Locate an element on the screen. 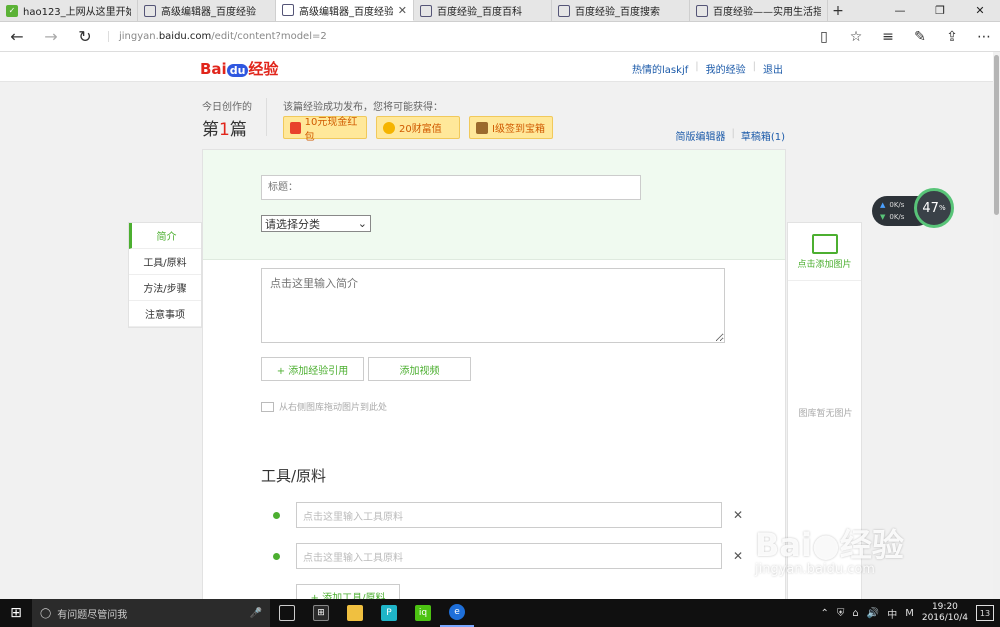 This screenshot has width=1000, height=627. tab-baike: 百度经验_百度百科 is located at coordinates (483, 10).